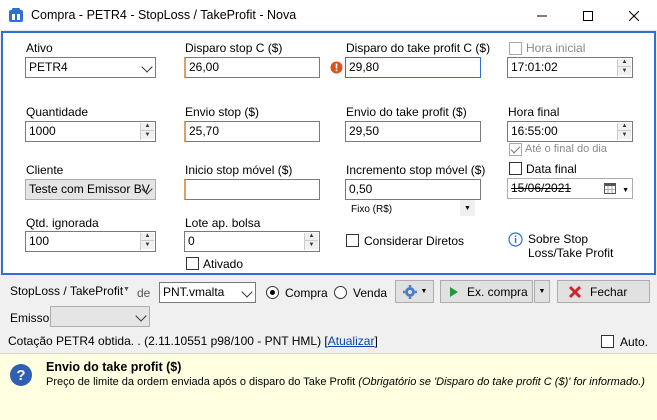  What do you see at coordinates (45, 170) in the screenshot?
I see `cliente-label: Cliente` at bounding box center [45, 170].